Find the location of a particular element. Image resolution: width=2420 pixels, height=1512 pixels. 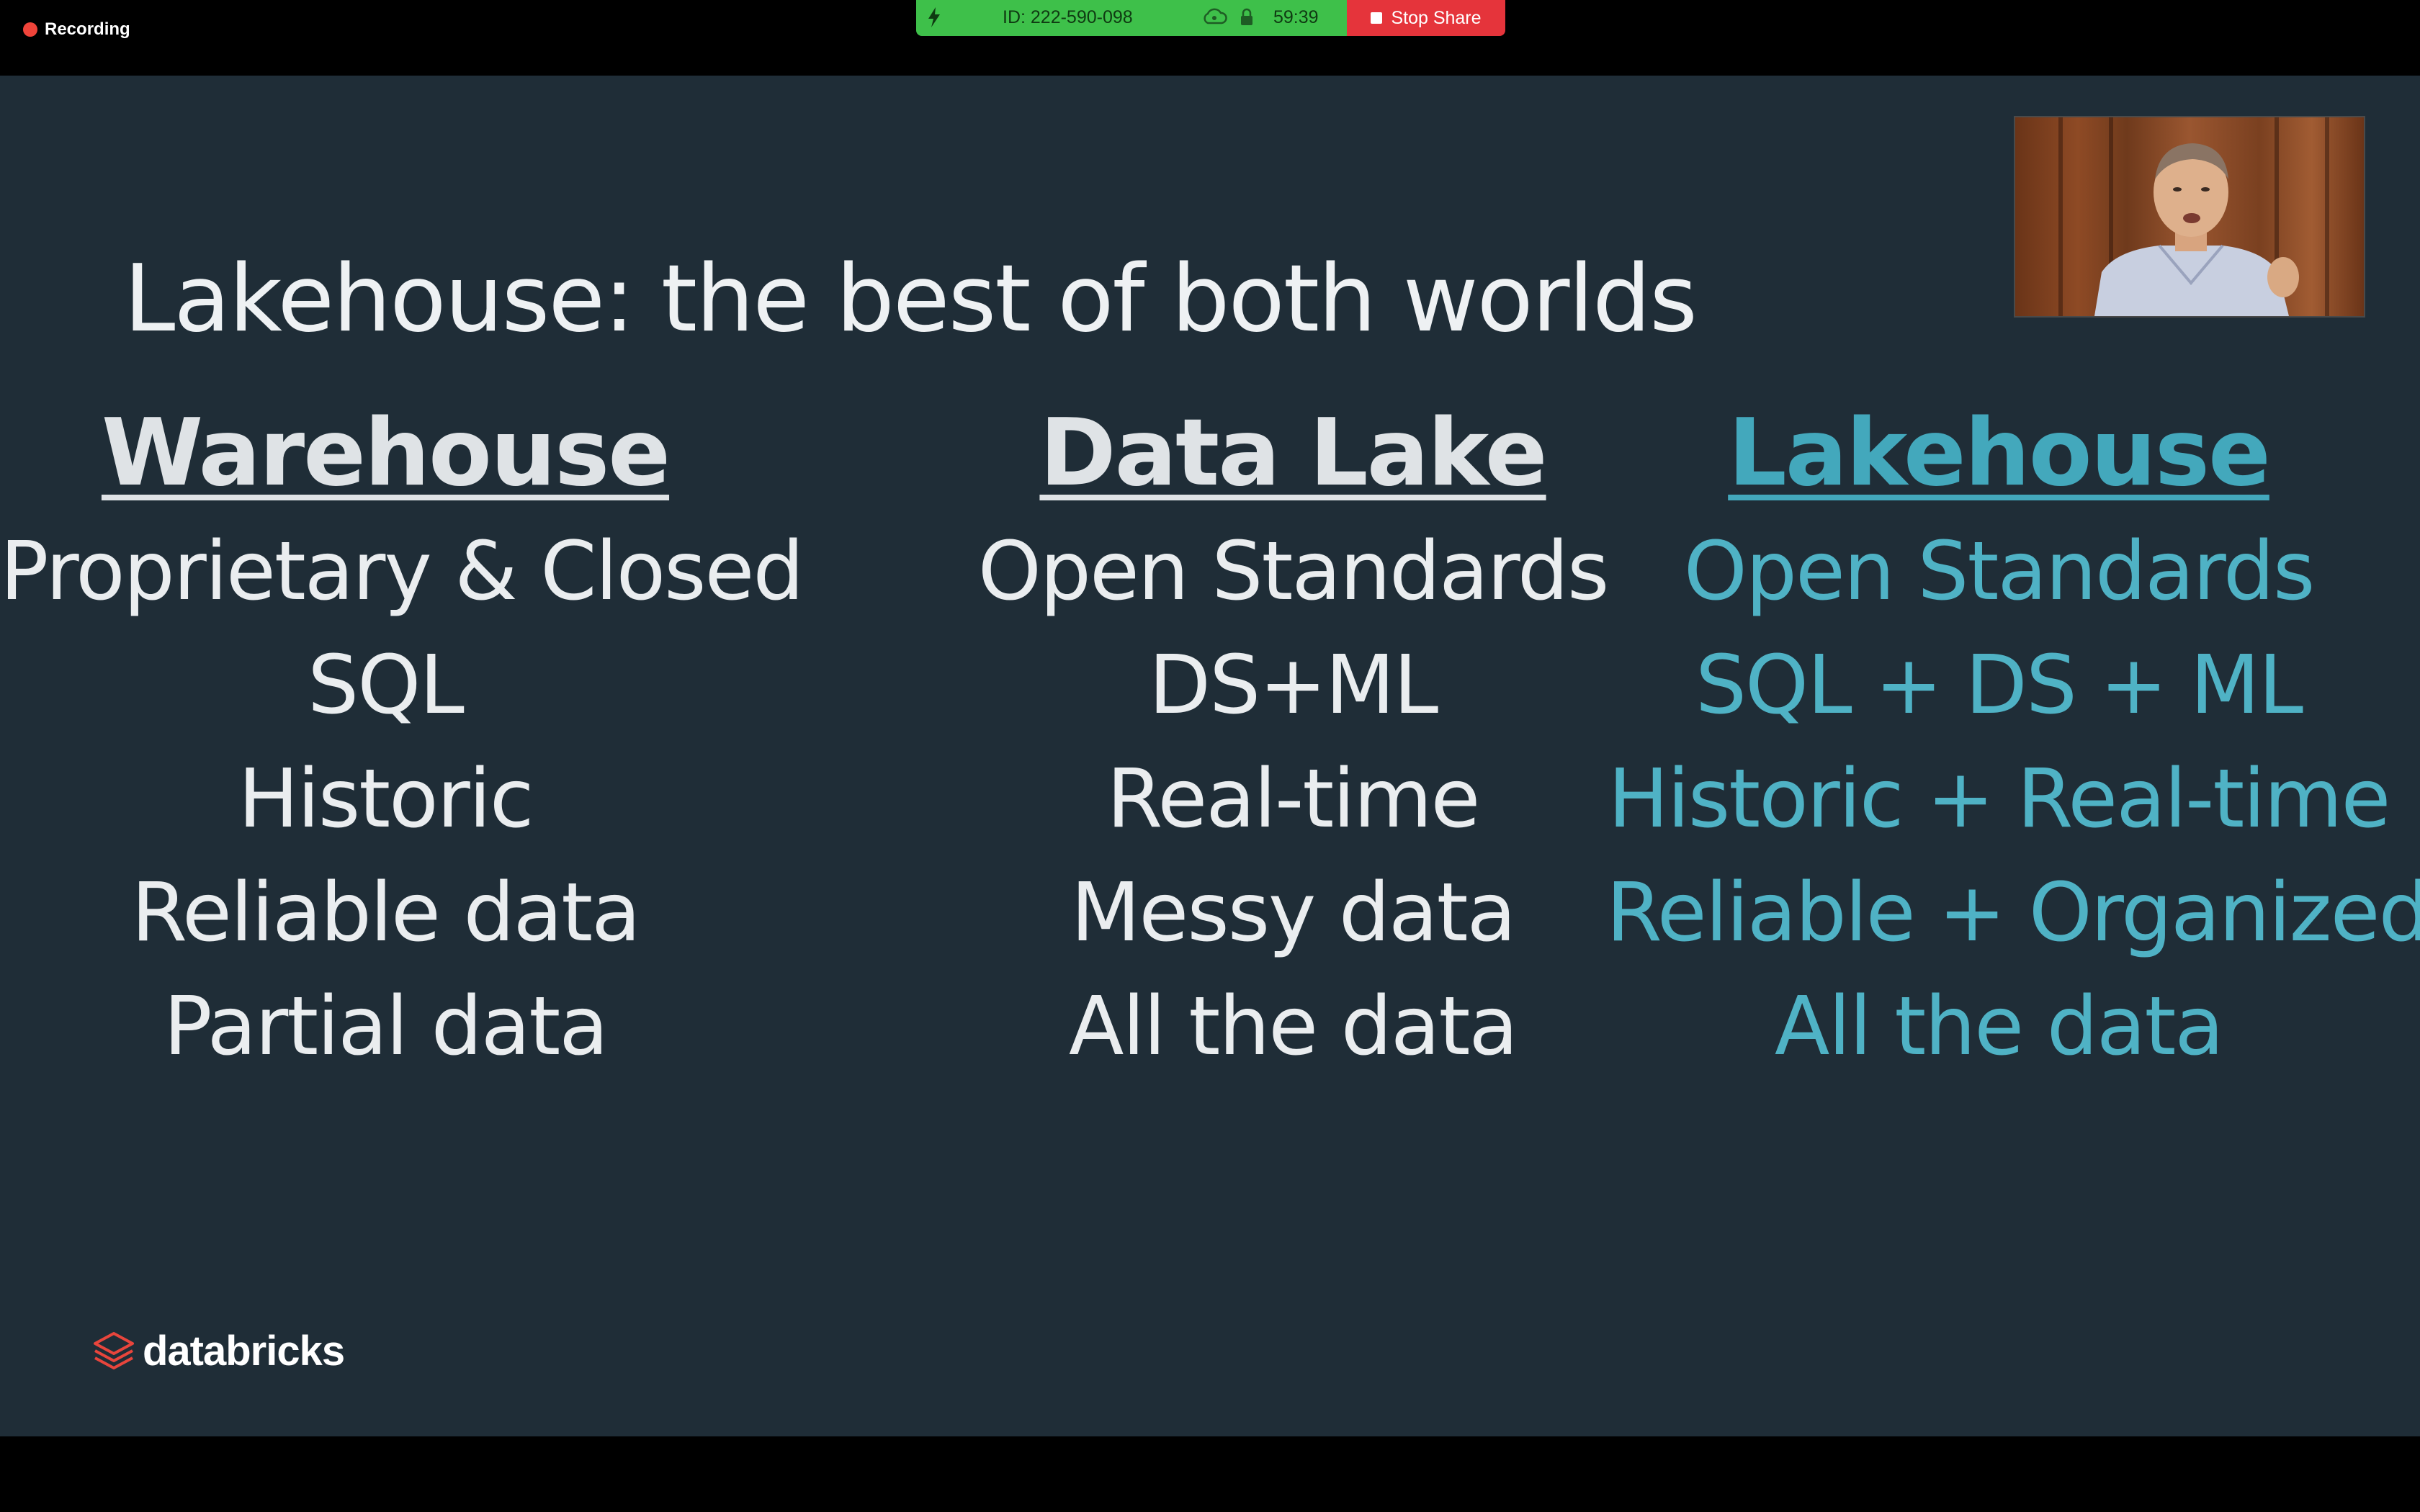

recording-indicator: Recording is located at coordinates (76, 29).